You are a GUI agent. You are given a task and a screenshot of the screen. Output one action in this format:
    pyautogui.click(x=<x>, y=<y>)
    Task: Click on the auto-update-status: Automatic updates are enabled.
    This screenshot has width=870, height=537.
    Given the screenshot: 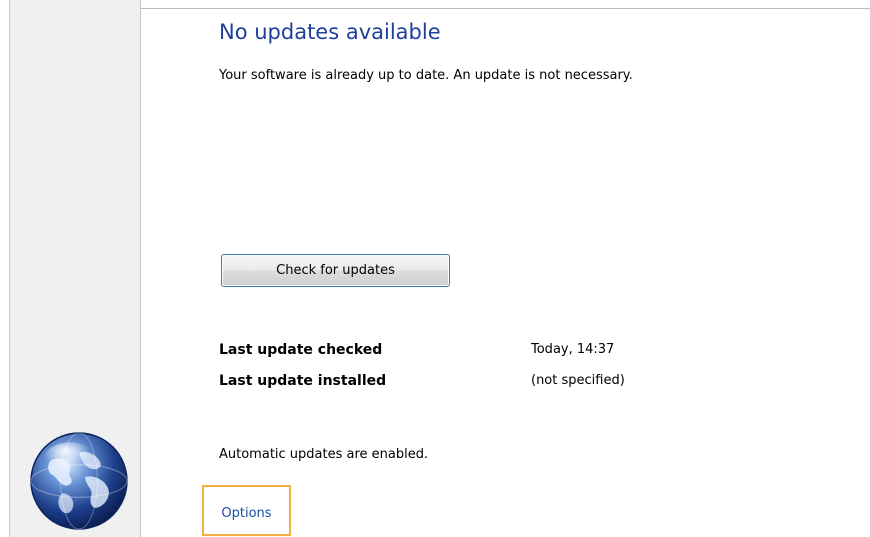 What is the action you would take?
    pyautogui.click(x=324, y=454)
    